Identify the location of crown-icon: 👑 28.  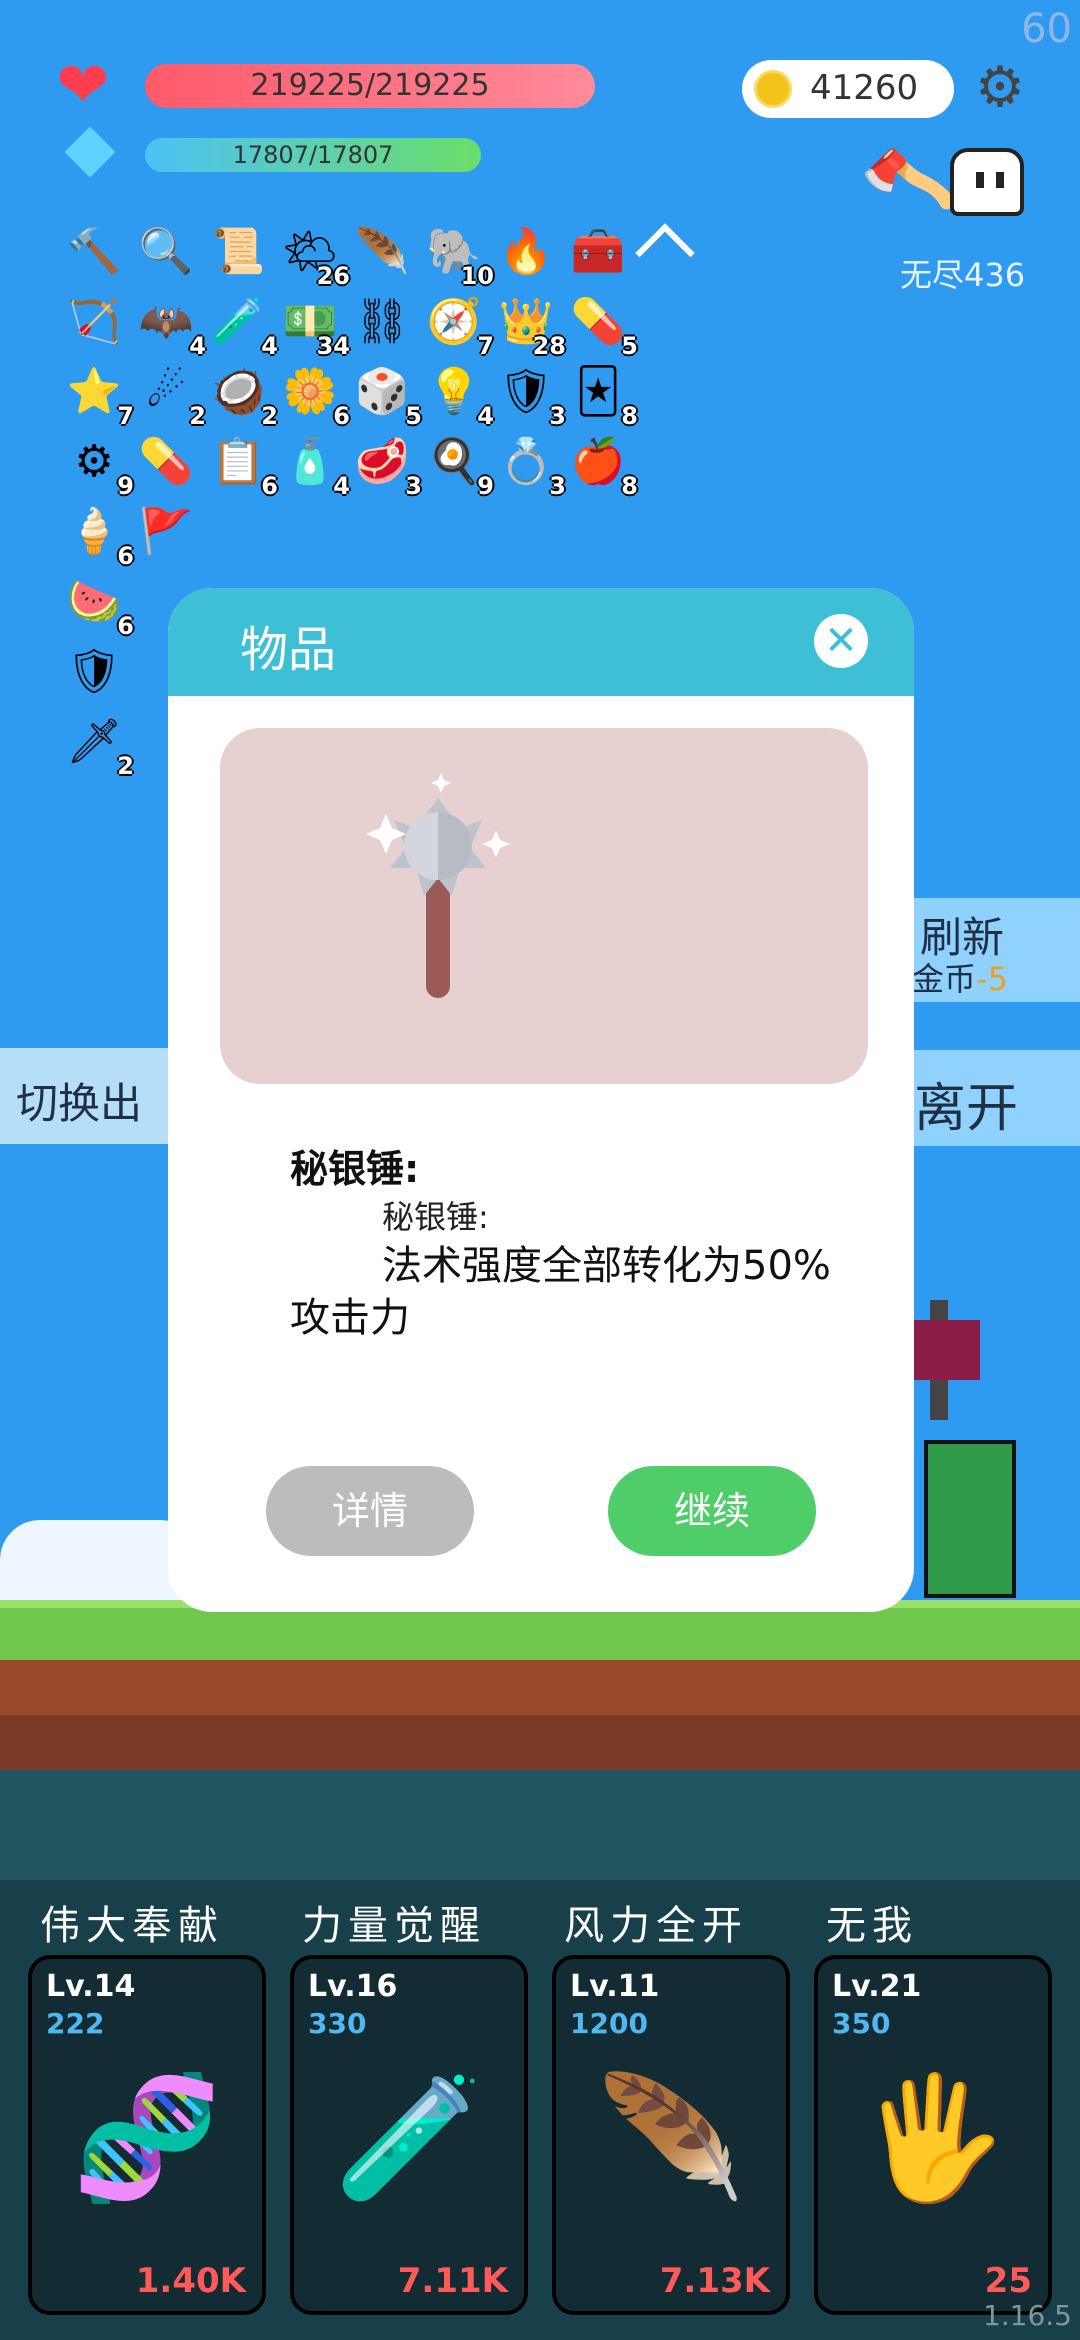
(531, 325).